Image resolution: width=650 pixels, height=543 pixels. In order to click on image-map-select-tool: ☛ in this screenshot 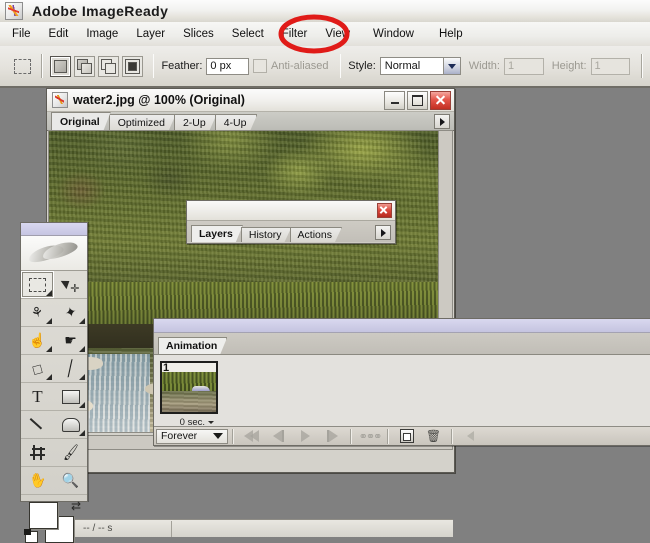, I will do `click(70, 340)`.